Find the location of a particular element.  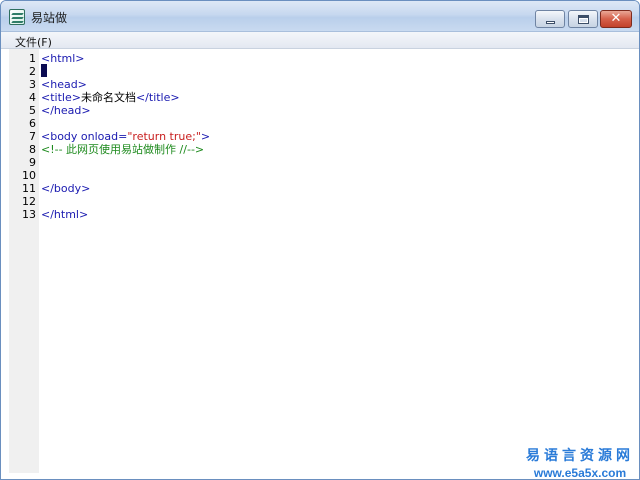

code-line: <!-- 此网页使用易站做制作 //--> is located at coordinates (122, 149).